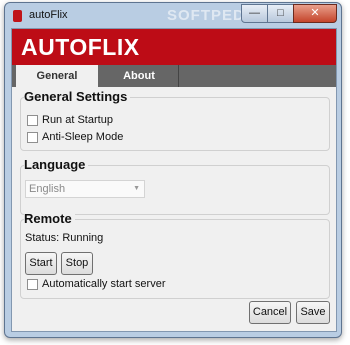 Image resolution: width=350 pixels, height=345 pixels. Describe the element at coordinates (136, 188) in the screenshot. I see `chevron-down-icon: ▼` at that location.